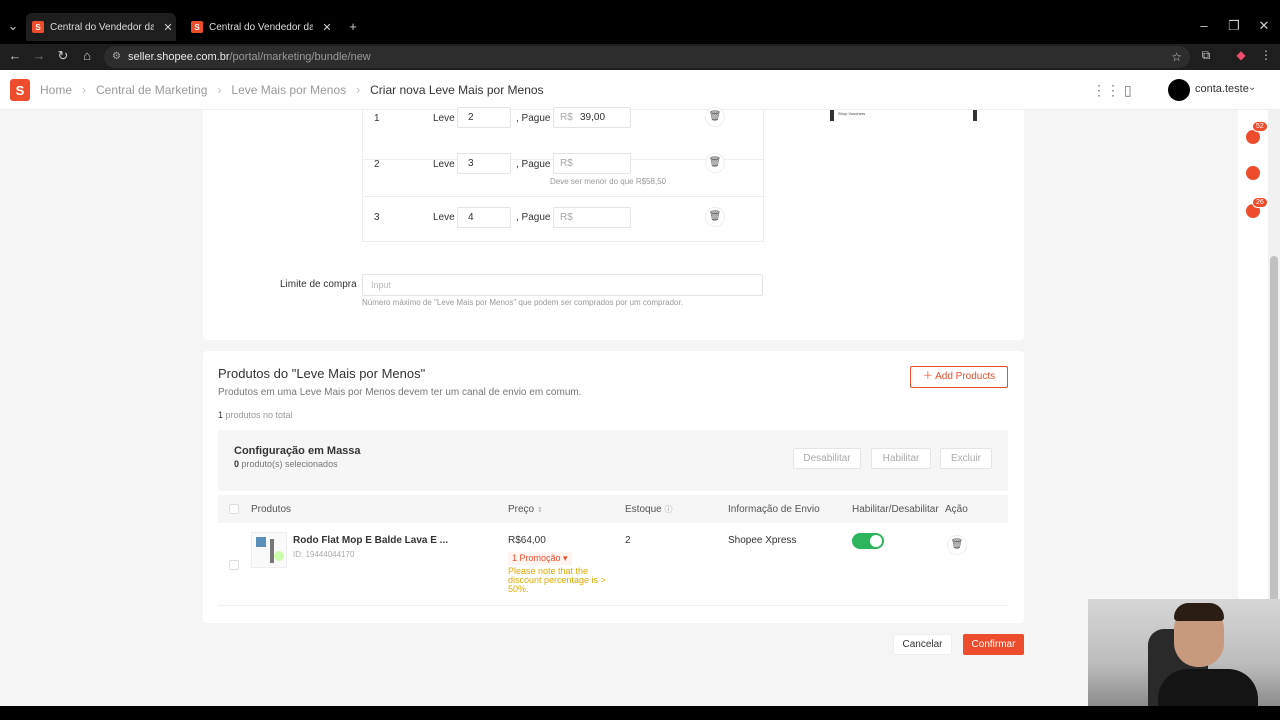  What do you see at coordinates (539, 510) in the screenshot?
I see `sort-icon: ⇕` at bounding box center [539, 510].